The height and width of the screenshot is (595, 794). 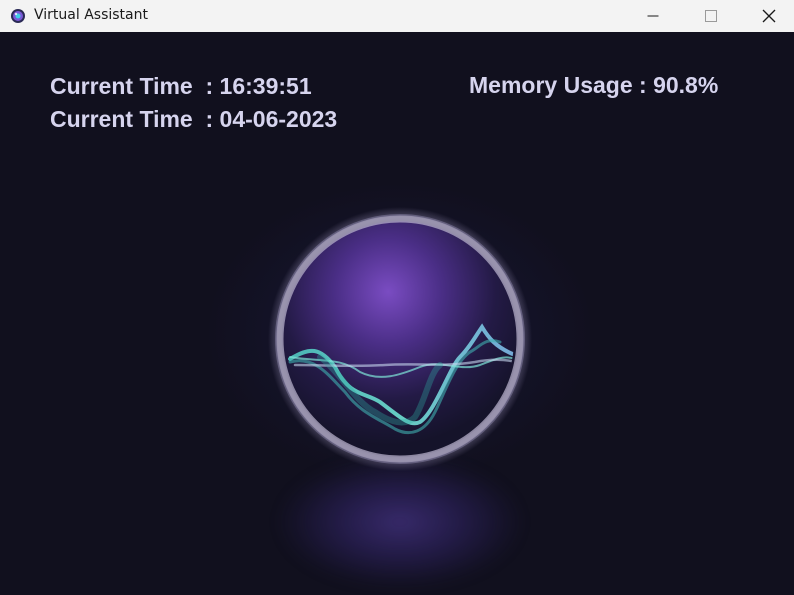 I want to click on date-value: : 04-06-2023, so click(x=271, y=119).